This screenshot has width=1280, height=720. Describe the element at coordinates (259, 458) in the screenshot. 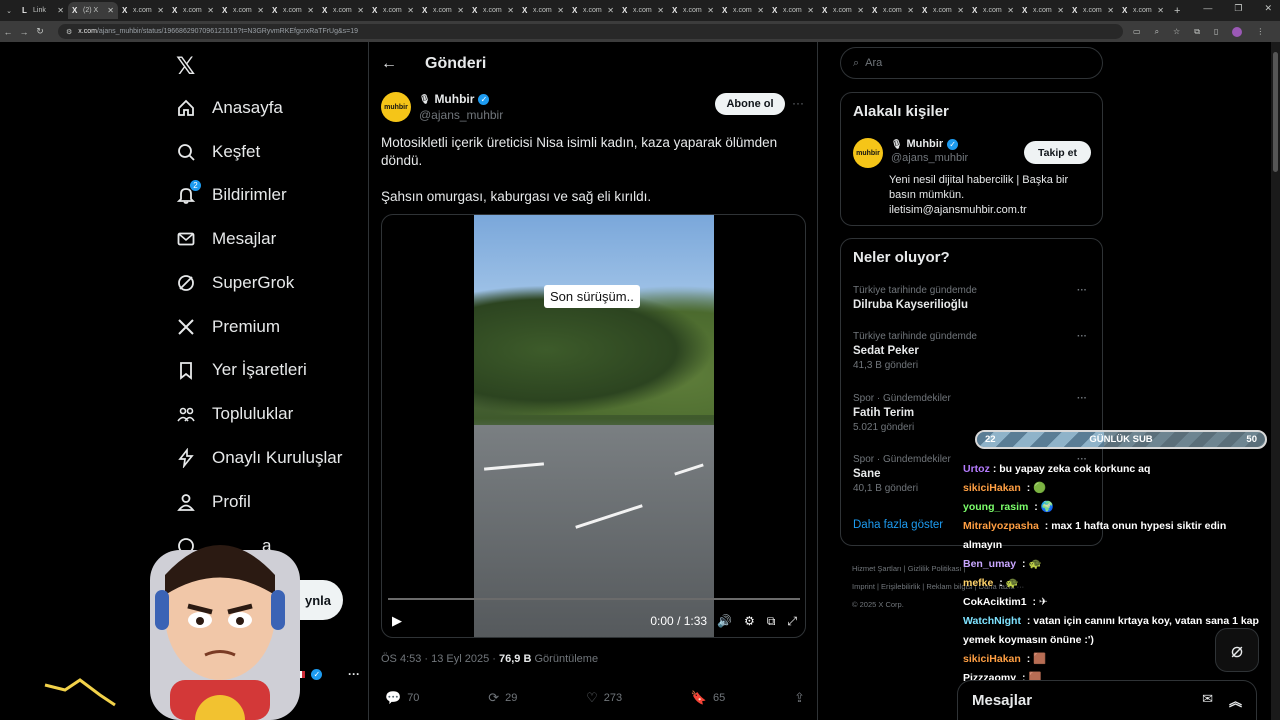

I see `nav-item-8: Onaylı Kuruluşlar` at that location.